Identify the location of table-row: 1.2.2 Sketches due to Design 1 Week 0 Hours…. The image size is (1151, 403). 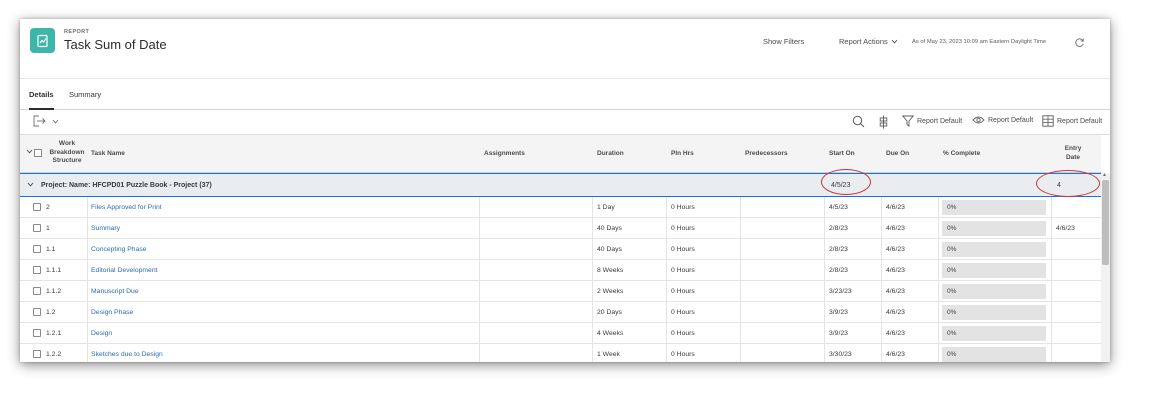
(560, 353).